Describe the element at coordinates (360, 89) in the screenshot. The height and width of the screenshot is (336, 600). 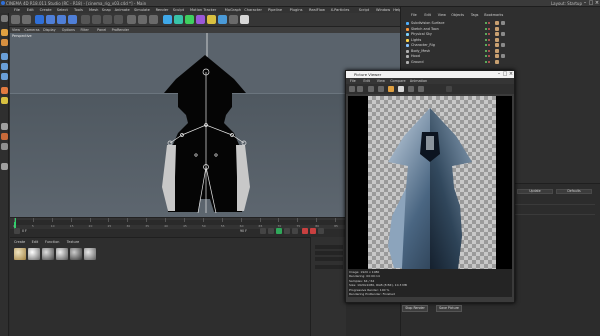
I see `pv-stop-icon` at that location.